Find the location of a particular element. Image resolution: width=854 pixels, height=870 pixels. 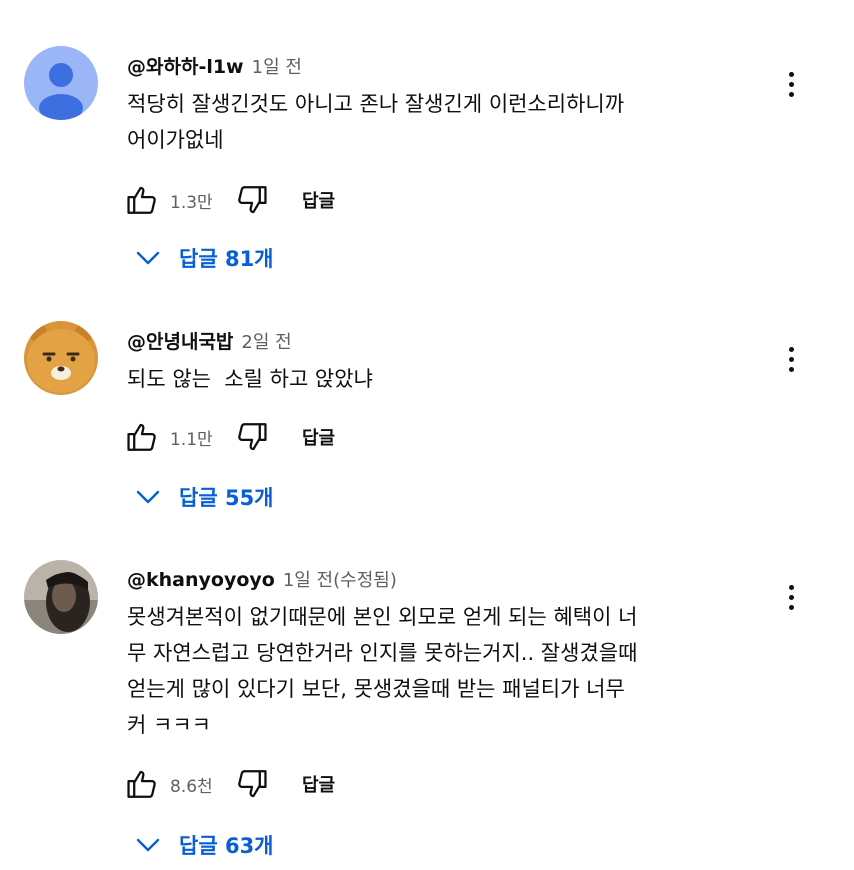

comment-actions: 1.1만 답글 is located at coordinates (229, 437).